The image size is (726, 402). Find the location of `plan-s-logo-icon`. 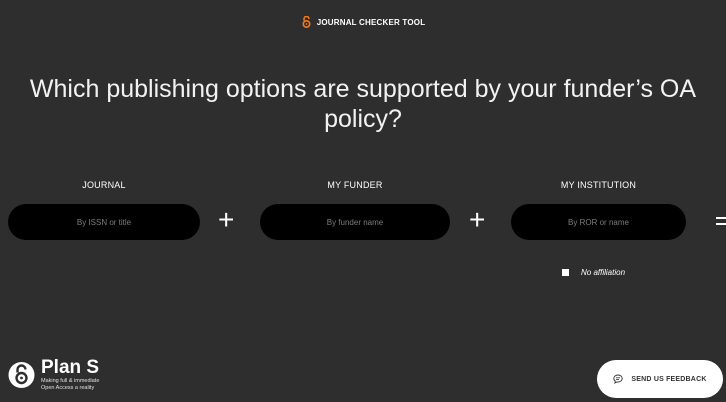

plan-s-logo-icon is located at coordinates (21, 375).